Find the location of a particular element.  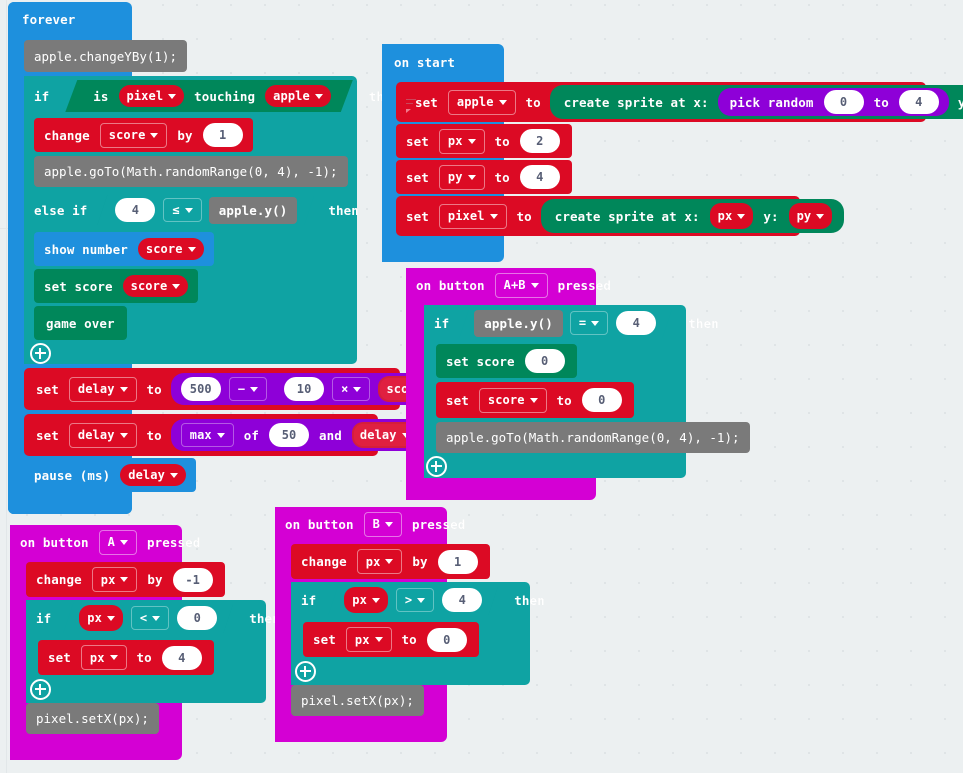

py-var-reporter: py is located at coordinates (810, 216).